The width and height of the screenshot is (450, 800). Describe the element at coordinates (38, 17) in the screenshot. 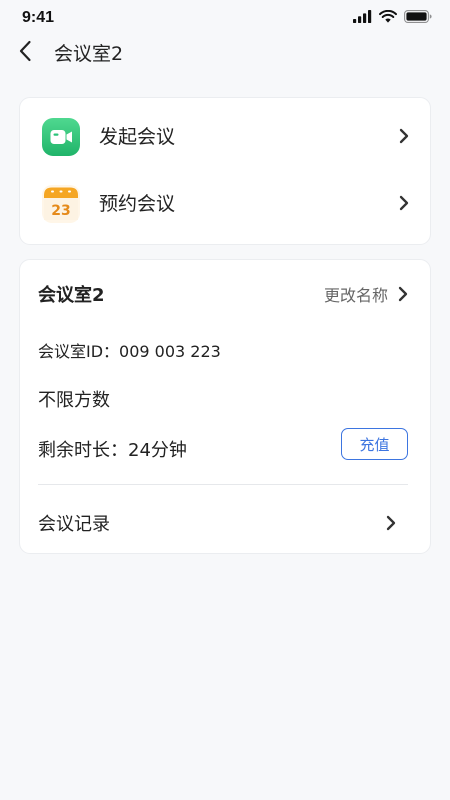

I see `status-time: 9:41` at that location.